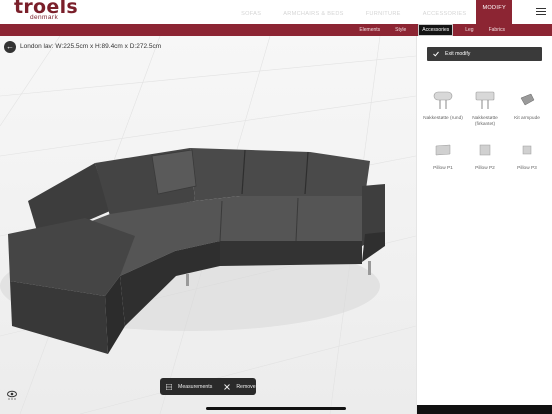 The width and height of the screenshot is (552, 414). Describe the element at coordinates (497, 30) in the screenshot. I see `tab-fabrics: Fabrics` at that location.